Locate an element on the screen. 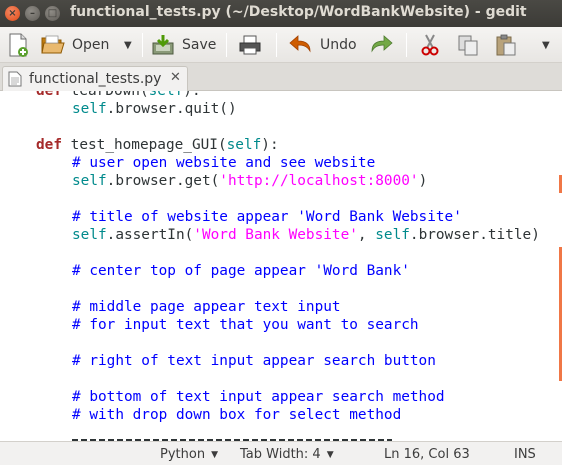  code-comment: # middle page appear text input is located at coordinates (206, 307).